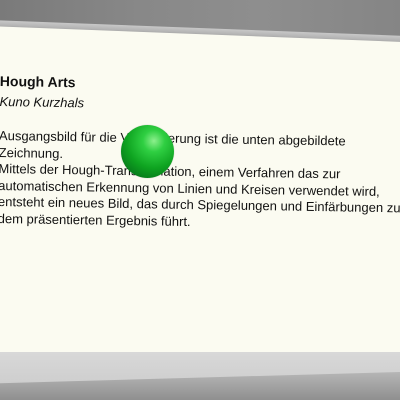  I want to click on artwork-author: Kuno Kurzhals, so click(42, 102).